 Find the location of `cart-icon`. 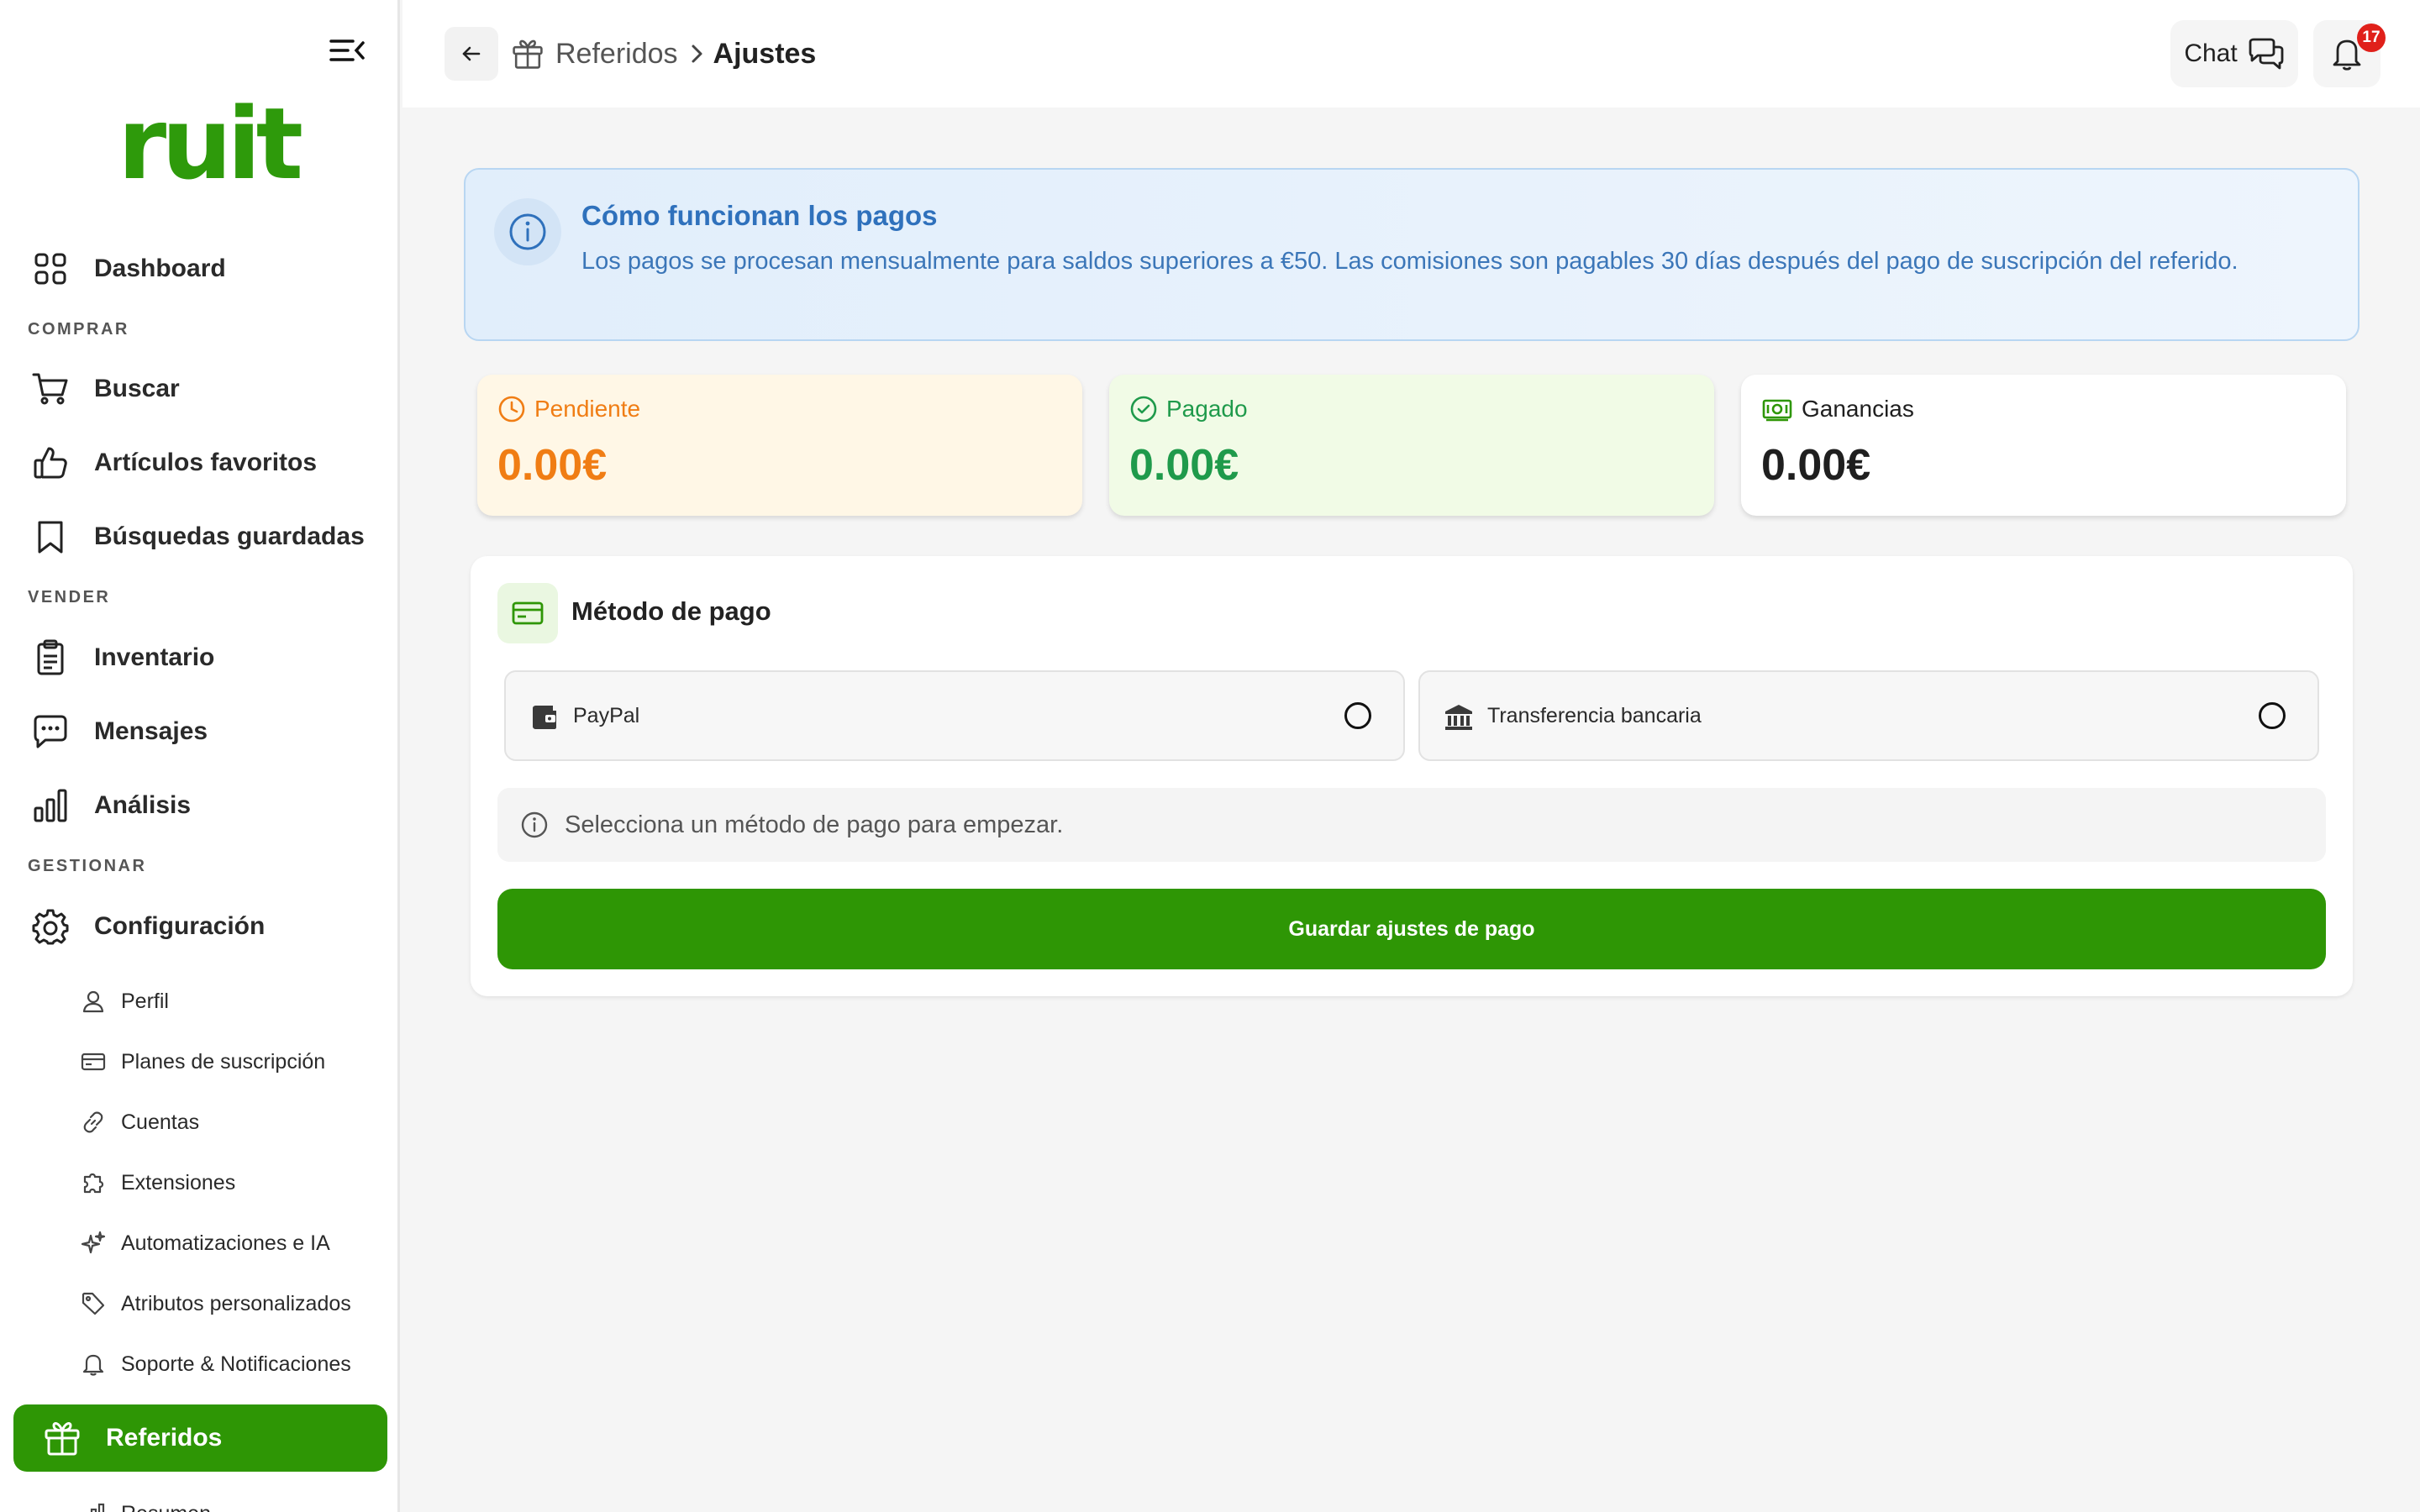

cart-icon is located at coordinates (51, 389).